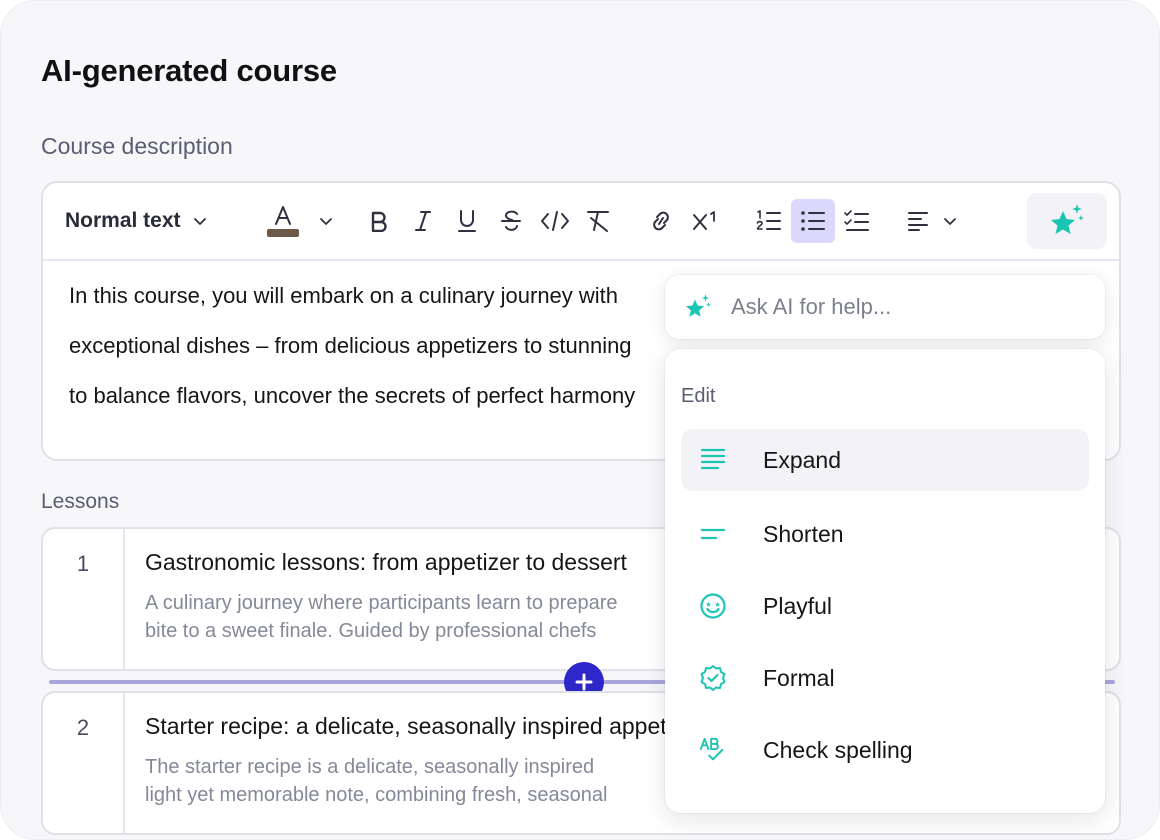 Image resolution: width=1160 pixels, height=840 pixels. I want to click on editor-toolbar: Normal text, so click(581, 222).